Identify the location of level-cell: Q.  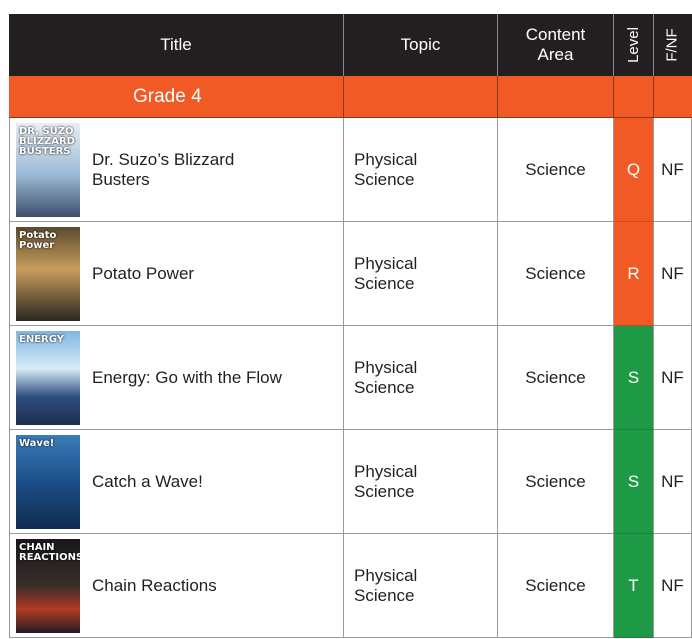
(634, 170).